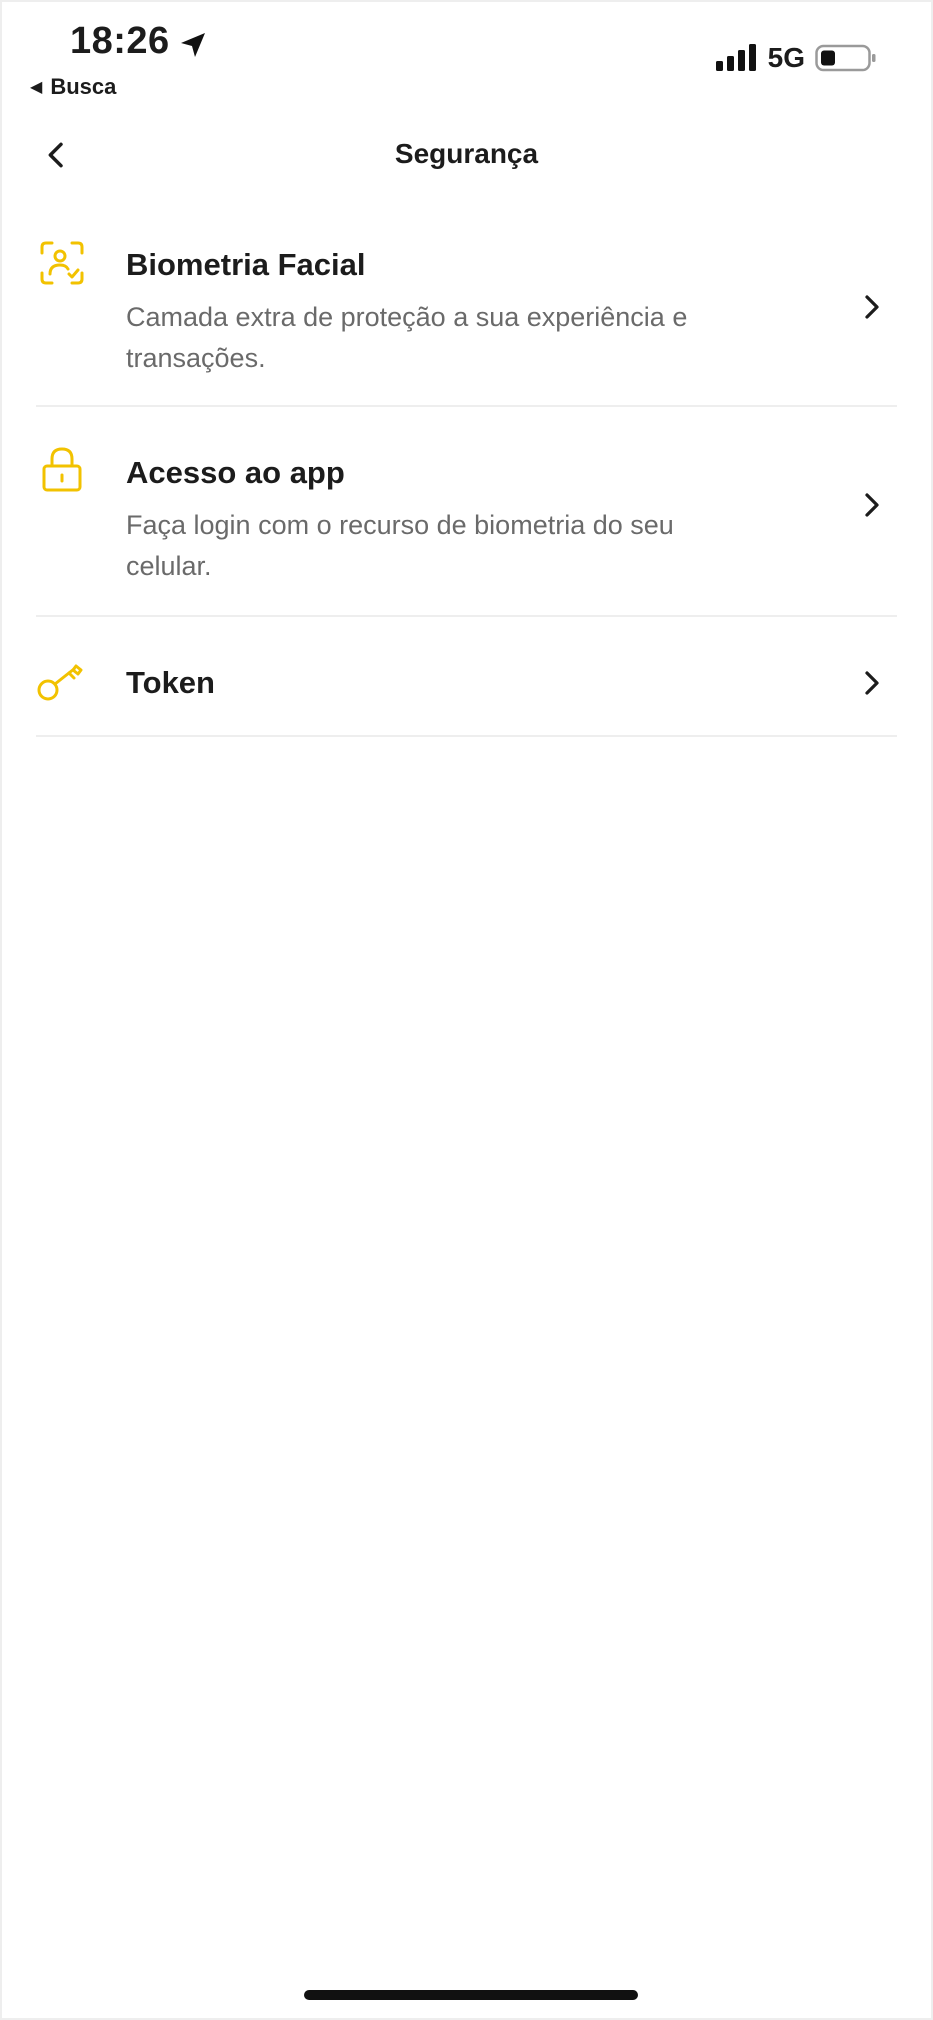  Describe the element at coordinates (737, 58) in the screenshot. I see `signal-bars-icon` at that location.